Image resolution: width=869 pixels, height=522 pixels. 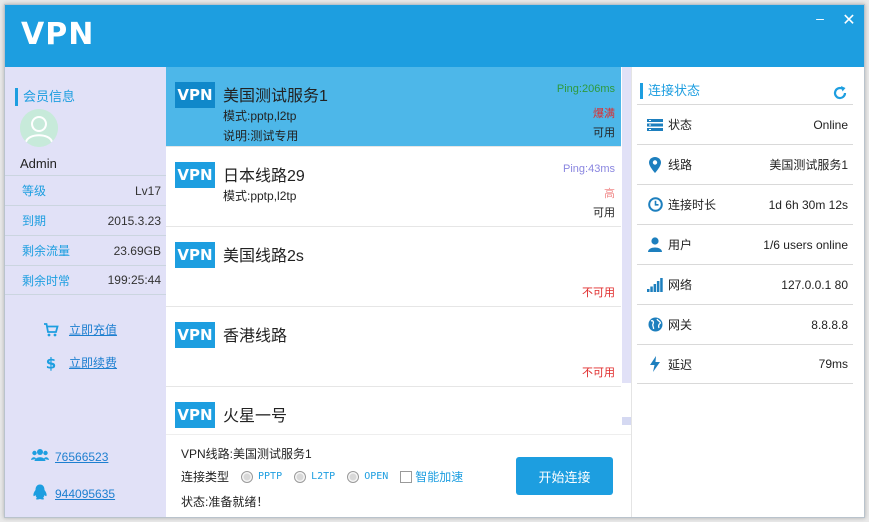 I want to click on status-value: 127.0.0.1 80, so click(x=814, y=284).